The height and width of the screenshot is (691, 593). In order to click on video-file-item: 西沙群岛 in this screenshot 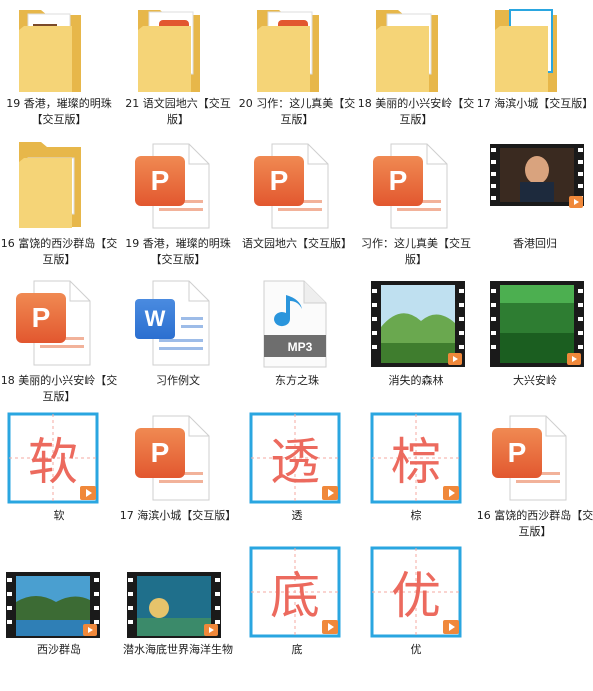, I will do `click(59, 612)`.